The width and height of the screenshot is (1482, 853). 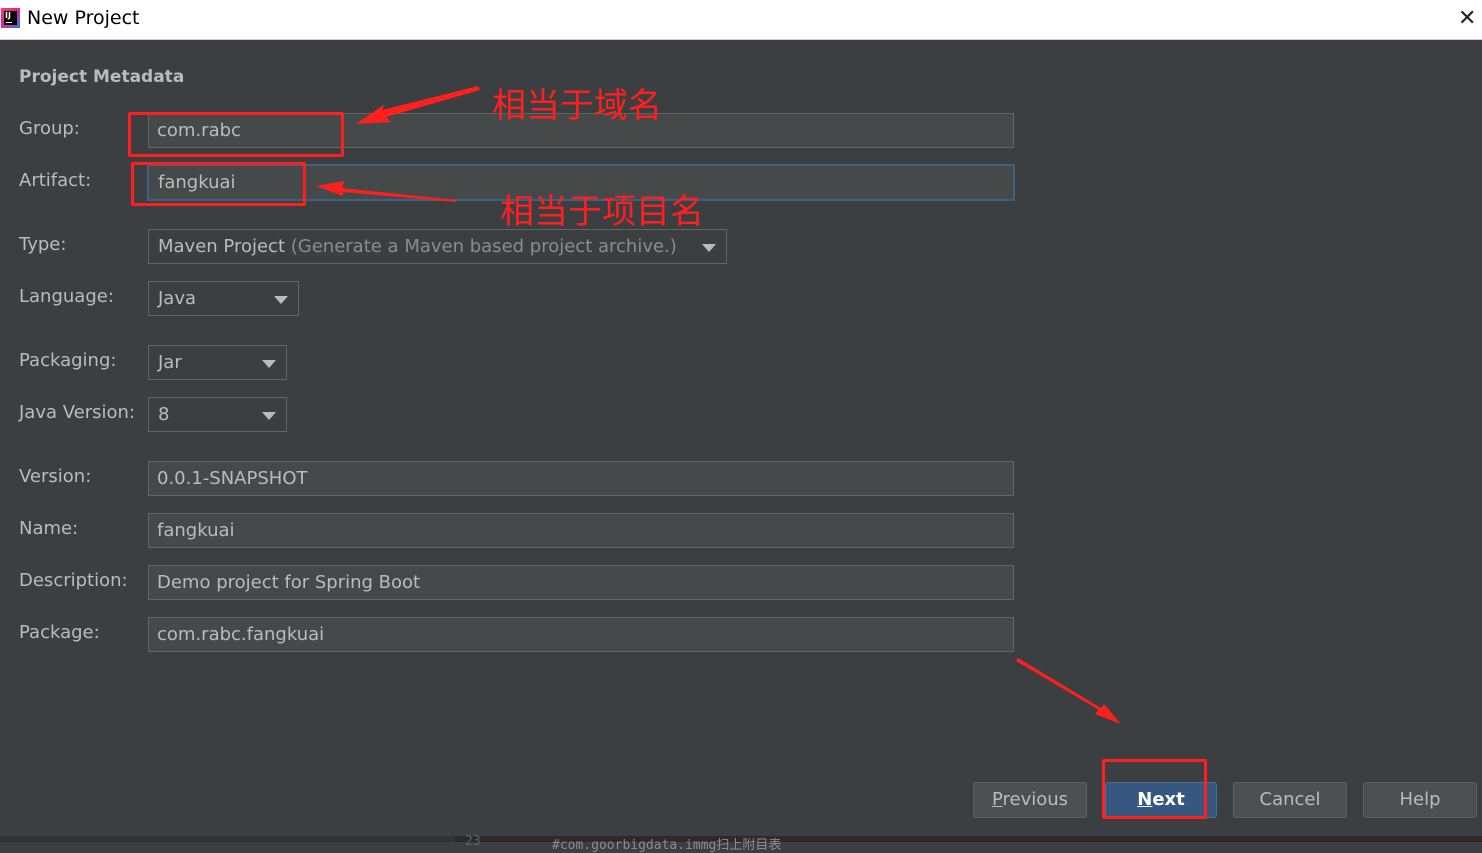 I want to click on annotation-text-artifact: 相当于项目名, so click(x=602, y=212).